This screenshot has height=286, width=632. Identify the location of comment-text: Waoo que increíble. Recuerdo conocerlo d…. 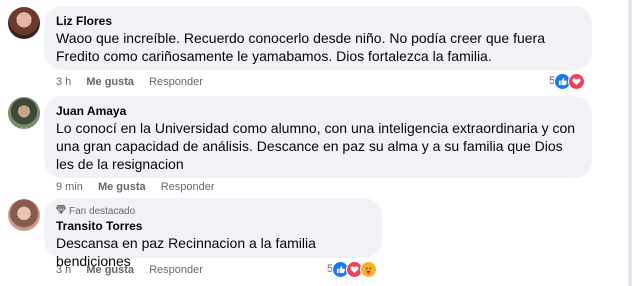
(301, 47).